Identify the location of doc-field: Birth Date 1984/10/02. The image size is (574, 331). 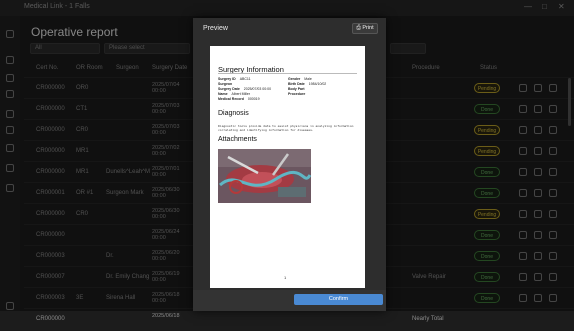
(307, 84).